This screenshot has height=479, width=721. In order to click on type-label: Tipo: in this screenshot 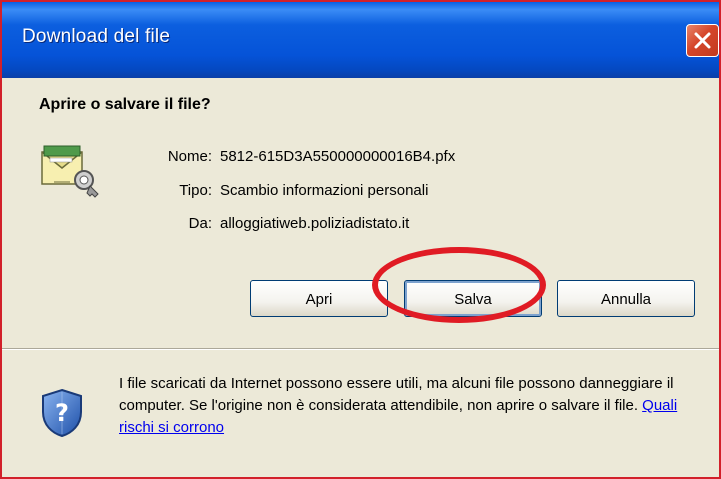, I will do `click(195, 190)`.